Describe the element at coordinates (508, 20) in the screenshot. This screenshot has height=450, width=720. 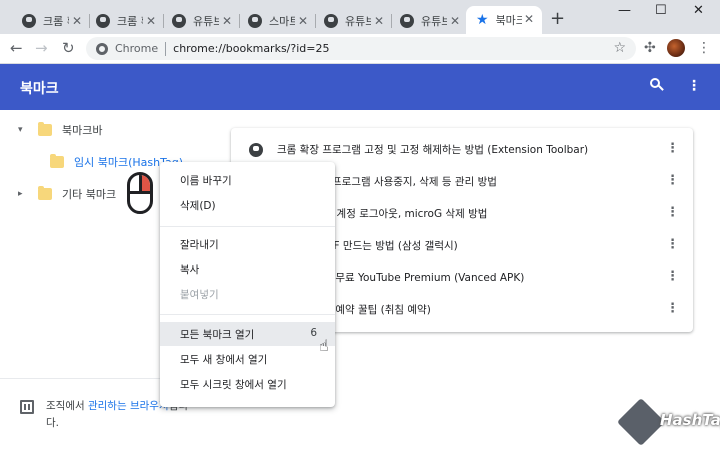
I see `tab-title: 북마크` at that location.